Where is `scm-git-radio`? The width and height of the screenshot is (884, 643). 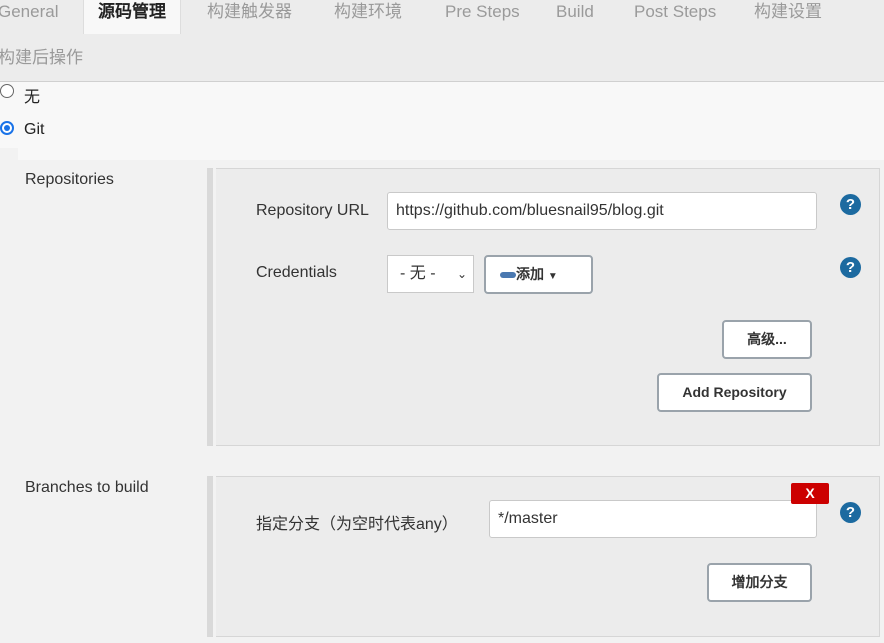
scm-git-radio is located at coordinates (7, 128).